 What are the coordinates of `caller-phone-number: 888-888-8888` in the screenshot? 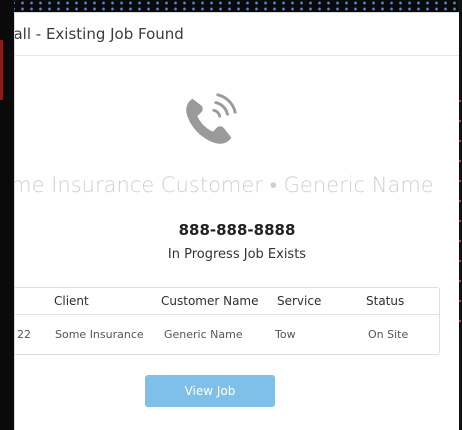 It's located at (237, 230).